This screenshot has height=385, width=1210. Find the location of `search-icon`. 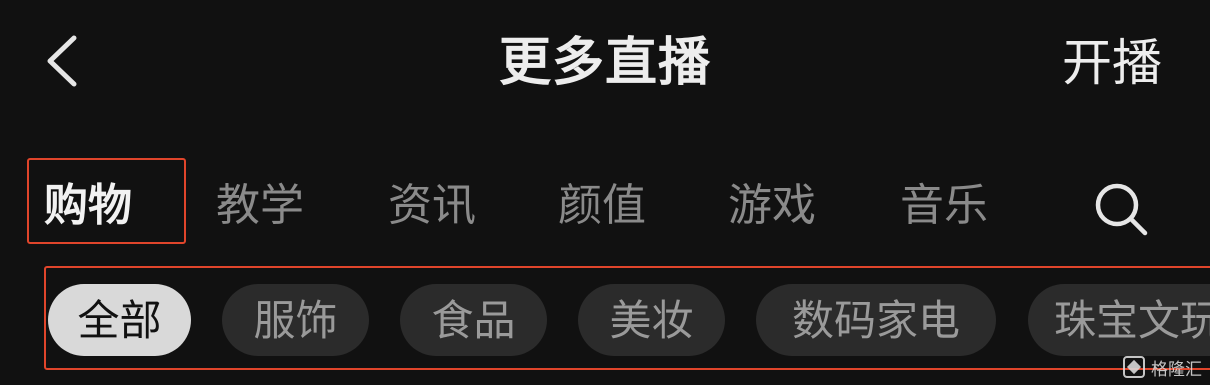

search-icon is located at coordinates (1121, 209).